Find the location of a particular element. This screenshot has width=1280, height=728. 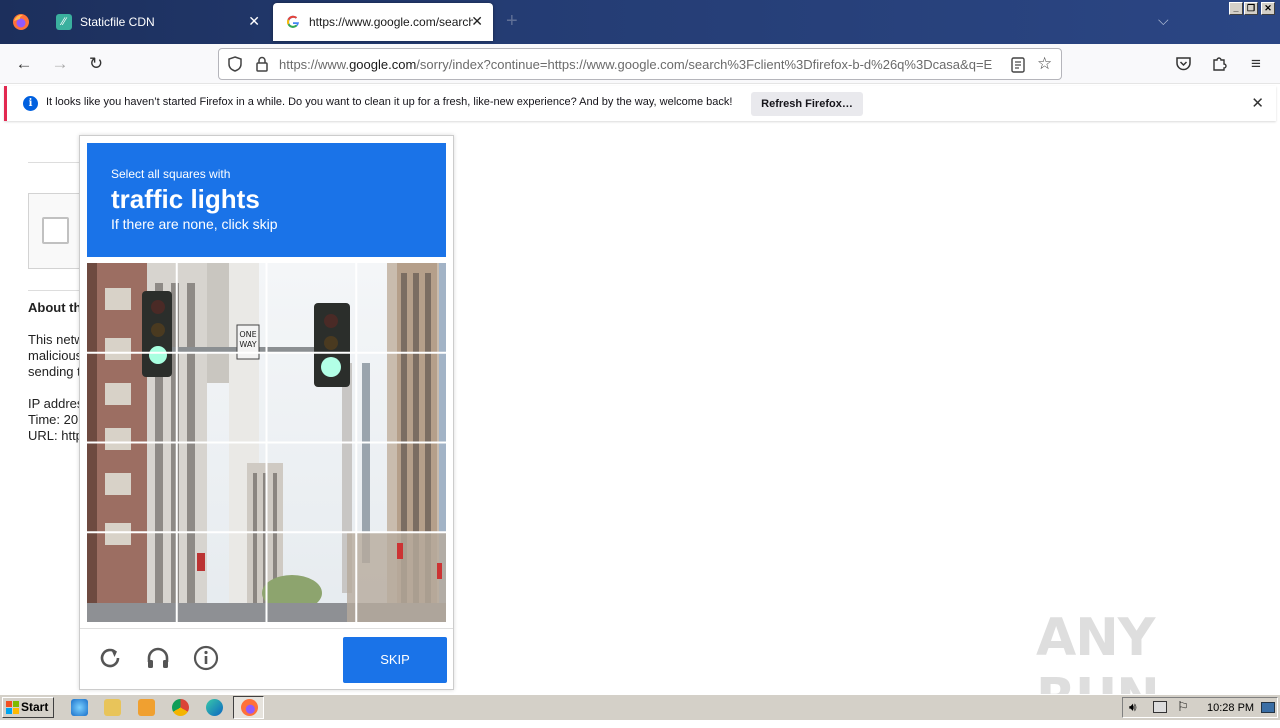

google-favicon-icon is located at coordinates (293, 22).